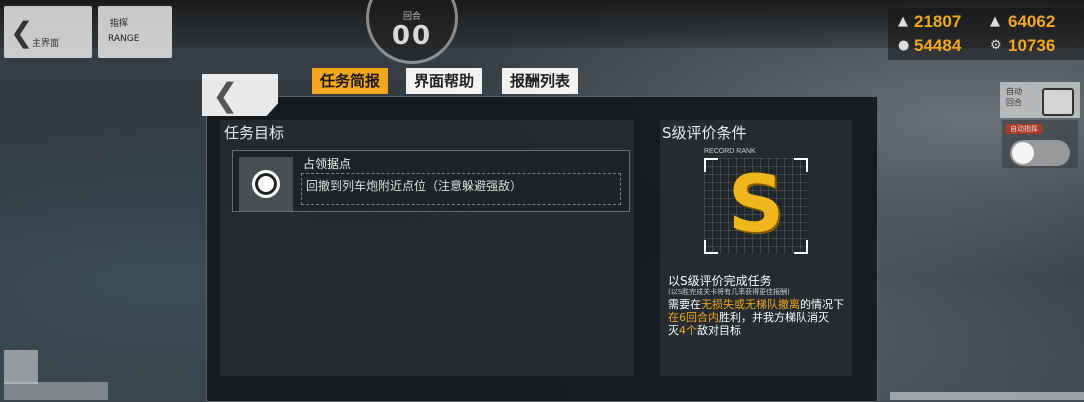  I want to click on auto-turn-label: 自动 回合, so click(1014, 97).